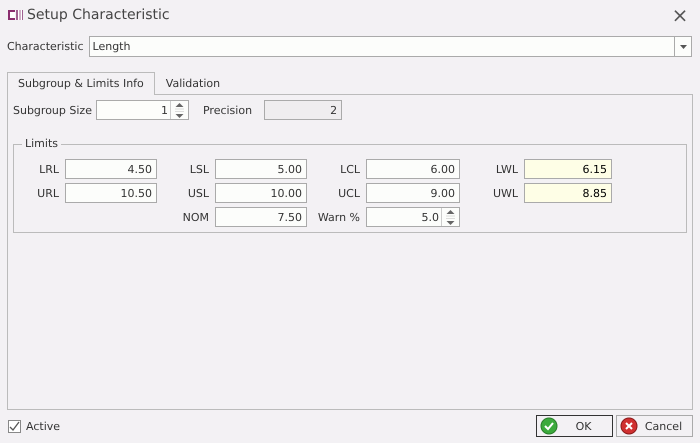  What do you see at coordinates (680, 15) in the screenshot?
I see `close-button: ×` at bounding box center [680, 15].